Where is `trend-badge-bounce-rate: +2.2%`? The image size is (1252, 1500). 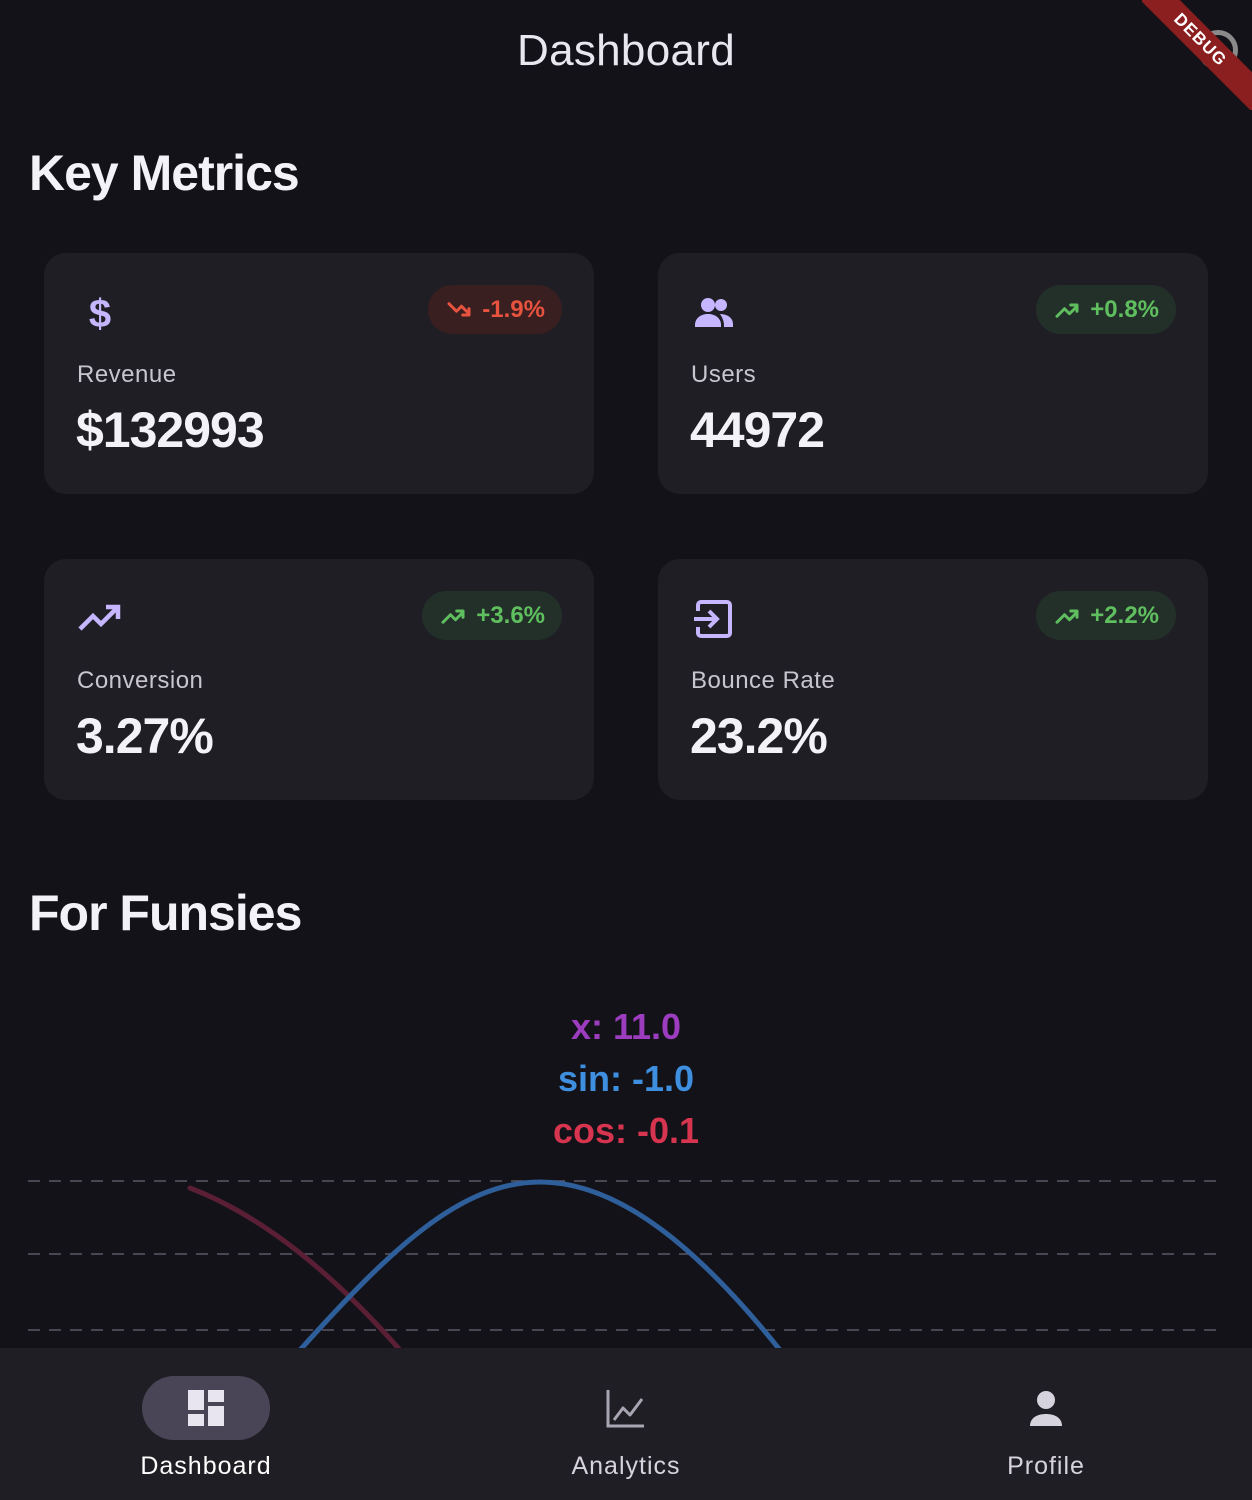 trend-badge-bounce-rate: +2.2% is located at coordinates (1106, 615).